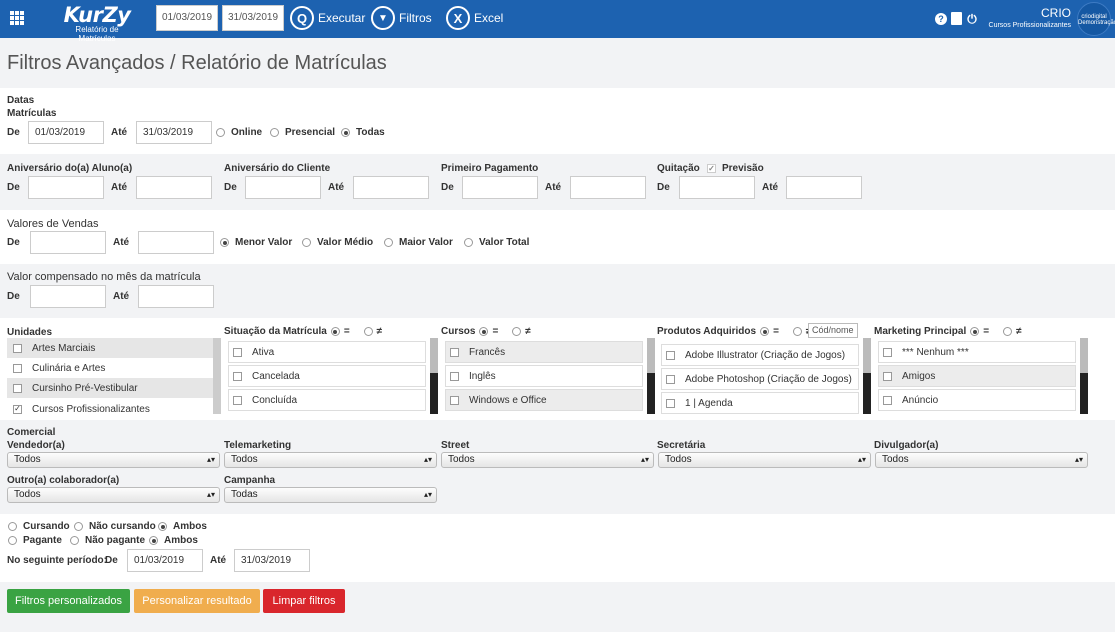 This screenshot has width=1115, height=632. I want to click on list-item: Culinária e Artes, so click(110, 368).